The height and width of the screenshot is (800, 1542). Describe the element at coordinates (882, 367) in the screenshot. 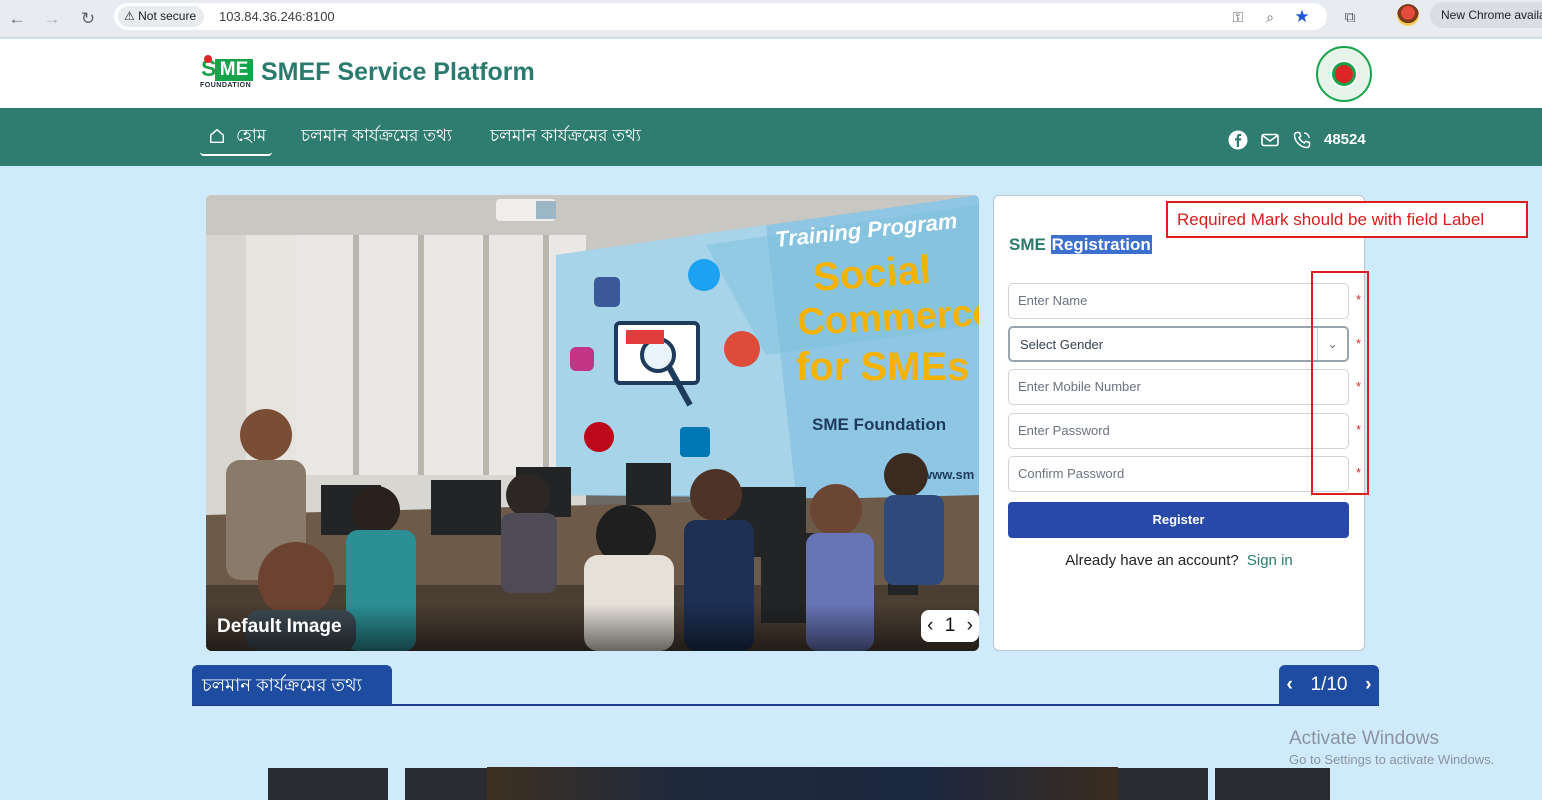

I see `banner-for-smes-text: for SMEs` at that location.